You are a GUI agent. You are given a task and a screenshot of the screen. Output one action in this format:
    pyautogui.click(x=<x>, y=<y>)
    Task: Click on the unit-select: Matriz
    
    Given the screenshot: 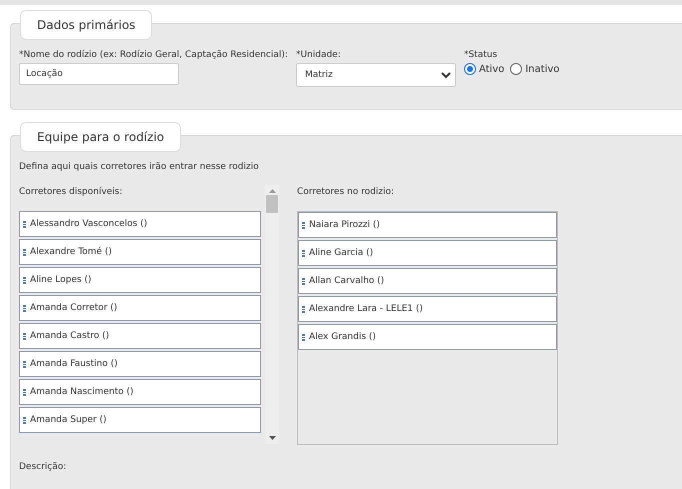 What is the action you would take?
    pyautogui.click(x=376, y=75)
    